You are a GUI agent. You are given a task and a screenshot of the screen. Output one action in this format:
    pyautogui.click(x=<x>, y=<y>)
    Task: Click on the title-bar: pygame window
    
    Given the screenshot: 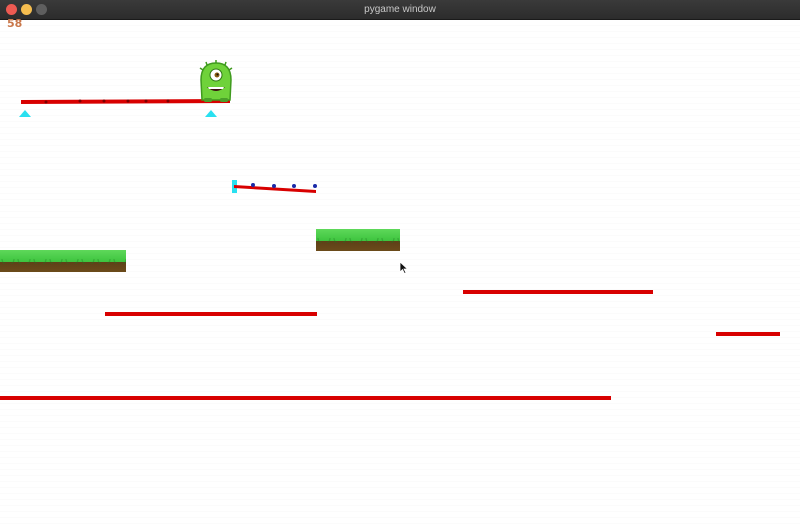 What is the action you would take?
    pyautogui.click(x=400, y=10)
    